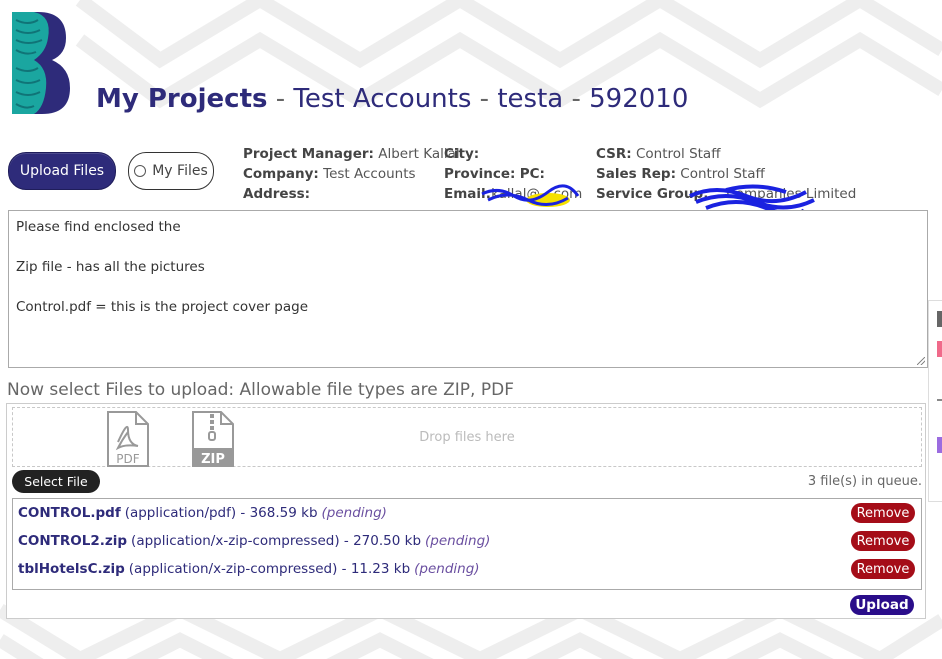 The width and height of the screenshot is (942, 659). I want to click on company-info: Company: Test Accounts, so click(329, 174).